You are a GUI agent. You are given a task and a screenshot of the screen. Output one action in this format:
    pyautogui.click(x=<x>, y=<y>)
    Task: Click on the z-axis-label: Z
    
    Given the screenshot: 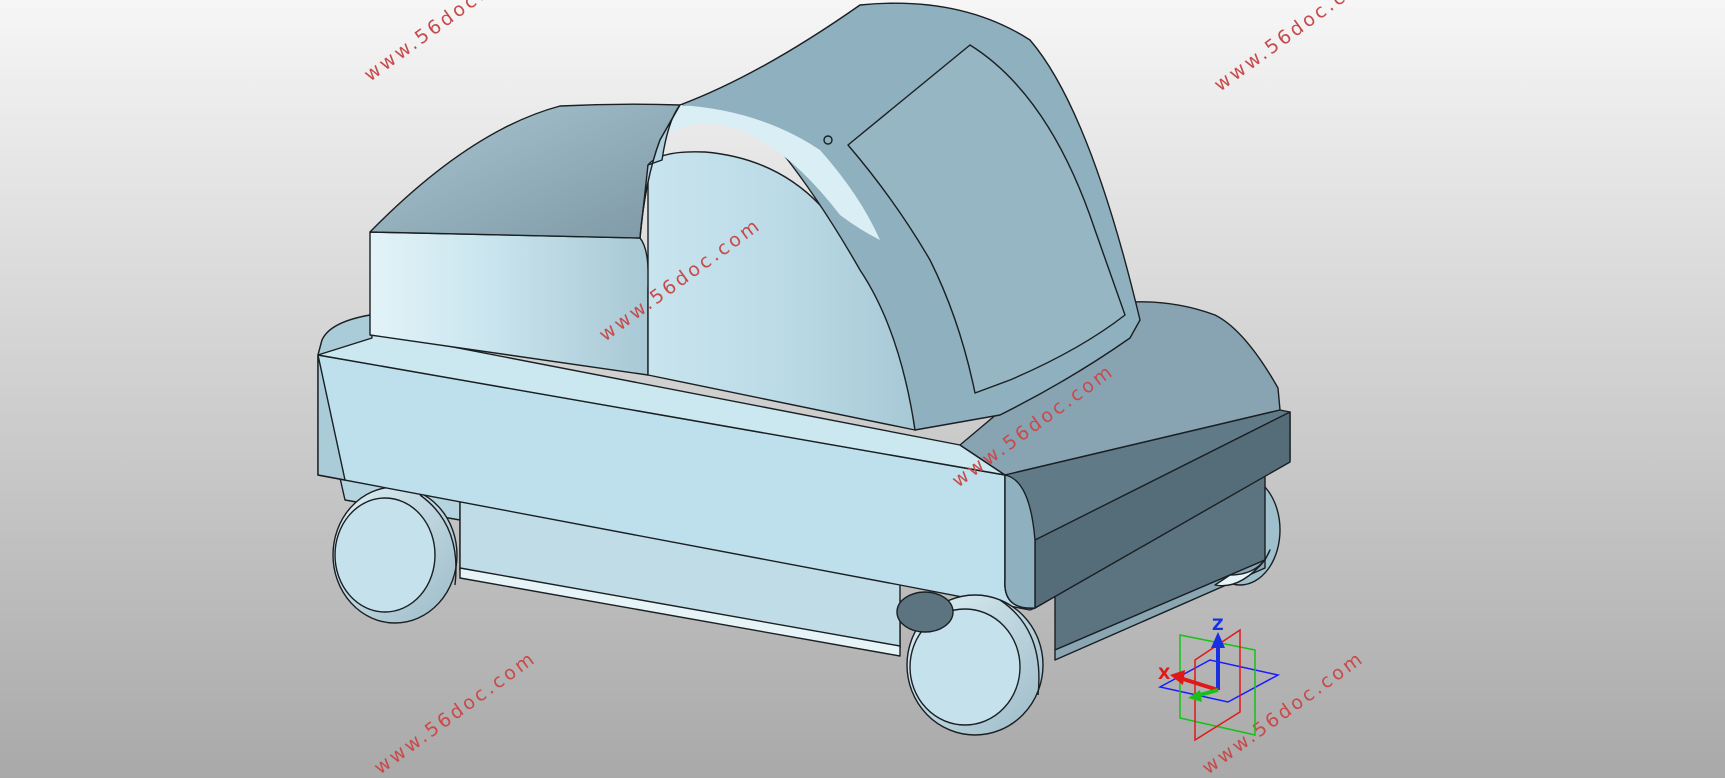 What is the action you would take?
    pyautogui.click(x=1218, y=624)
    